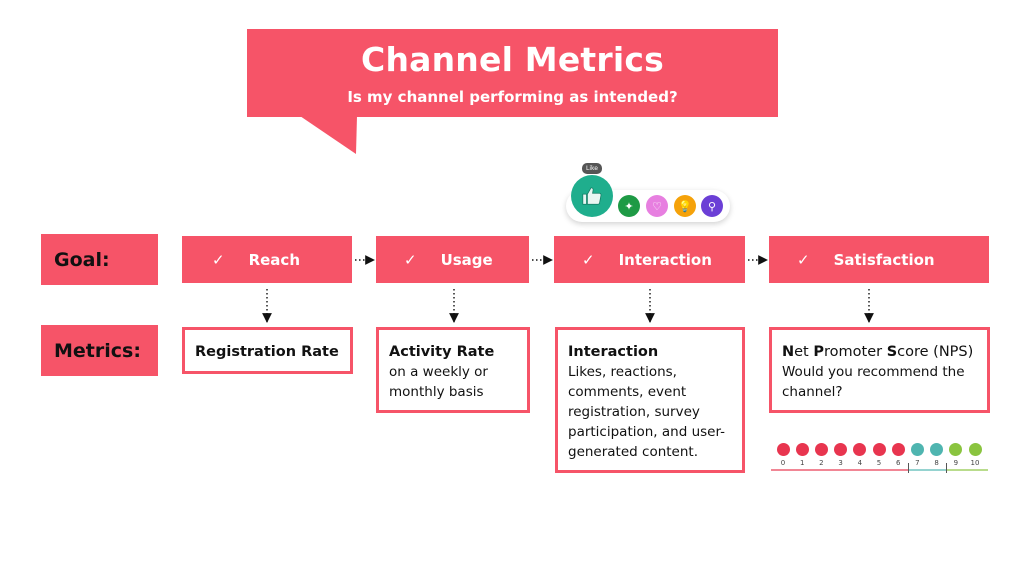  Describe the element at coordinates (568, 289) in the screenshot. I see `connectors` at that location.